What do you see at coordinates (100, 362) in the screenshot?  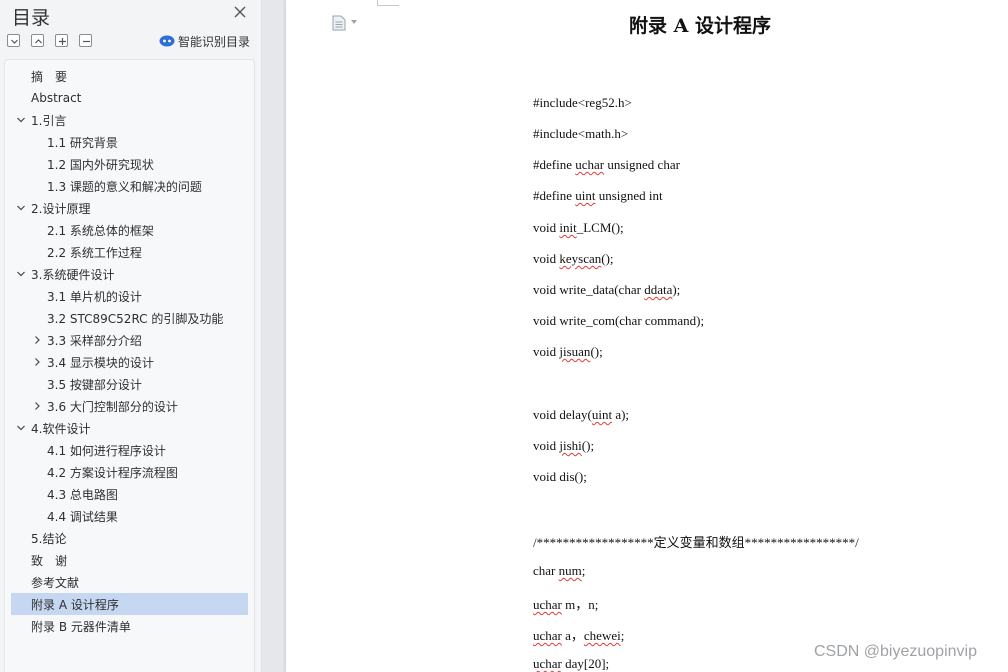 I see `toc-item-label: 3.4 显示模块的设计` at bounding box center [100, 362].